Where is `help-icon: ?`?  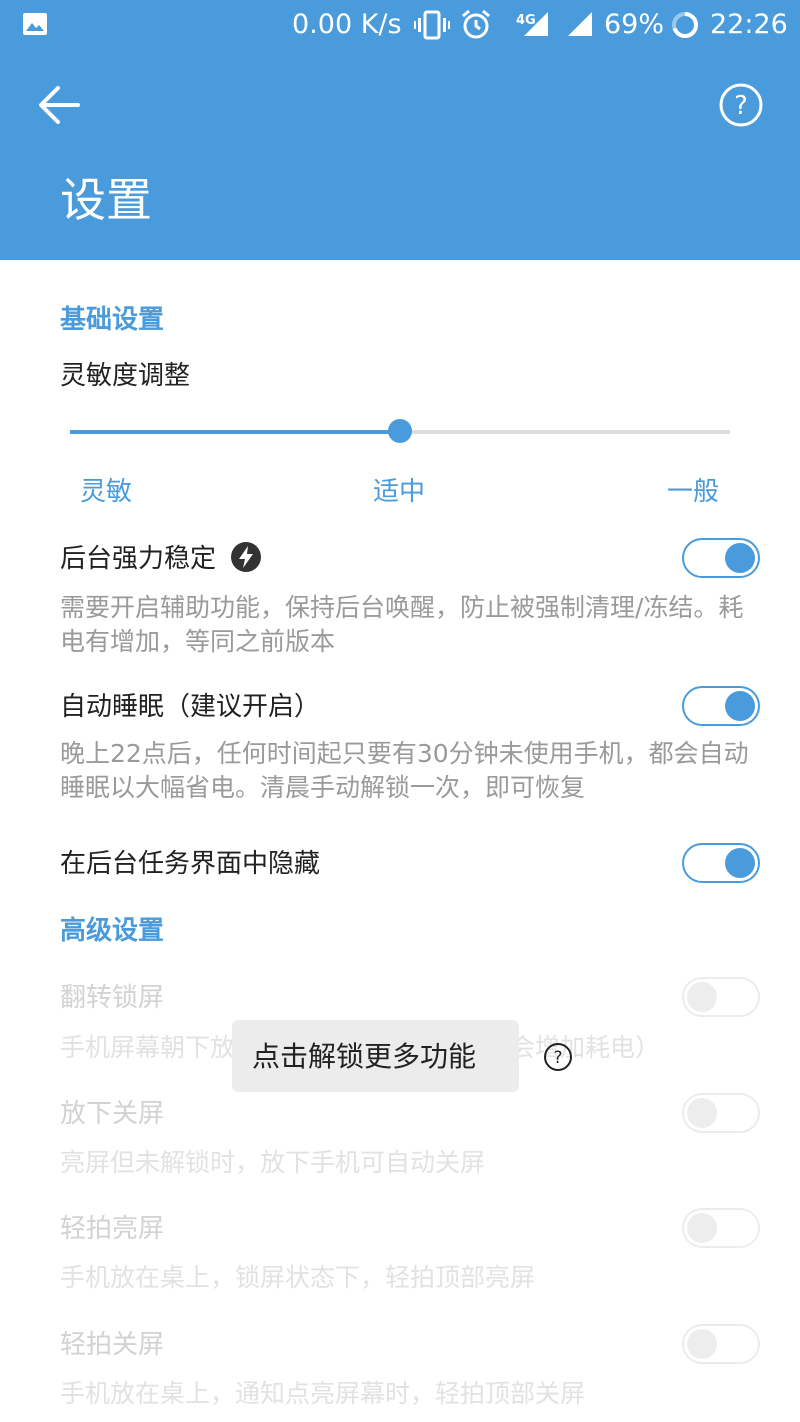
help-icon: ? is located at coordinates (741, 105).